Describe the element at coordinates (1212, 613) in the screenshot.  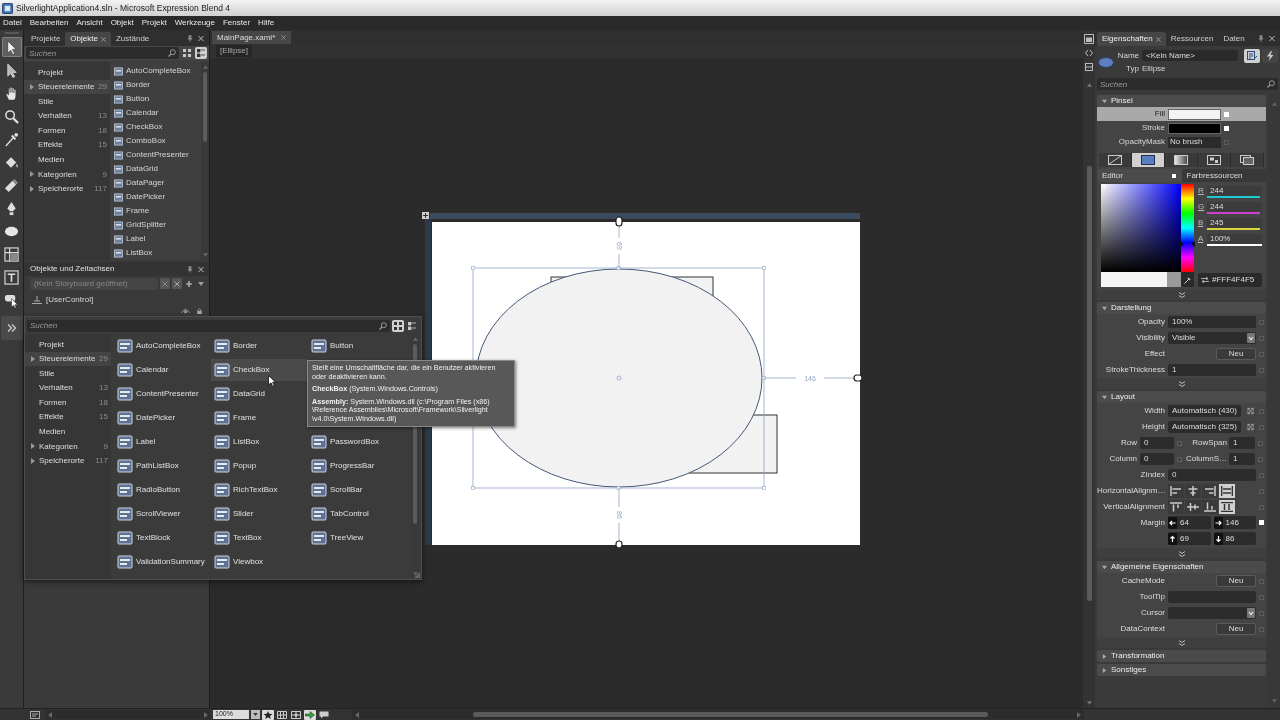
I see `dropdown-field` at that location.